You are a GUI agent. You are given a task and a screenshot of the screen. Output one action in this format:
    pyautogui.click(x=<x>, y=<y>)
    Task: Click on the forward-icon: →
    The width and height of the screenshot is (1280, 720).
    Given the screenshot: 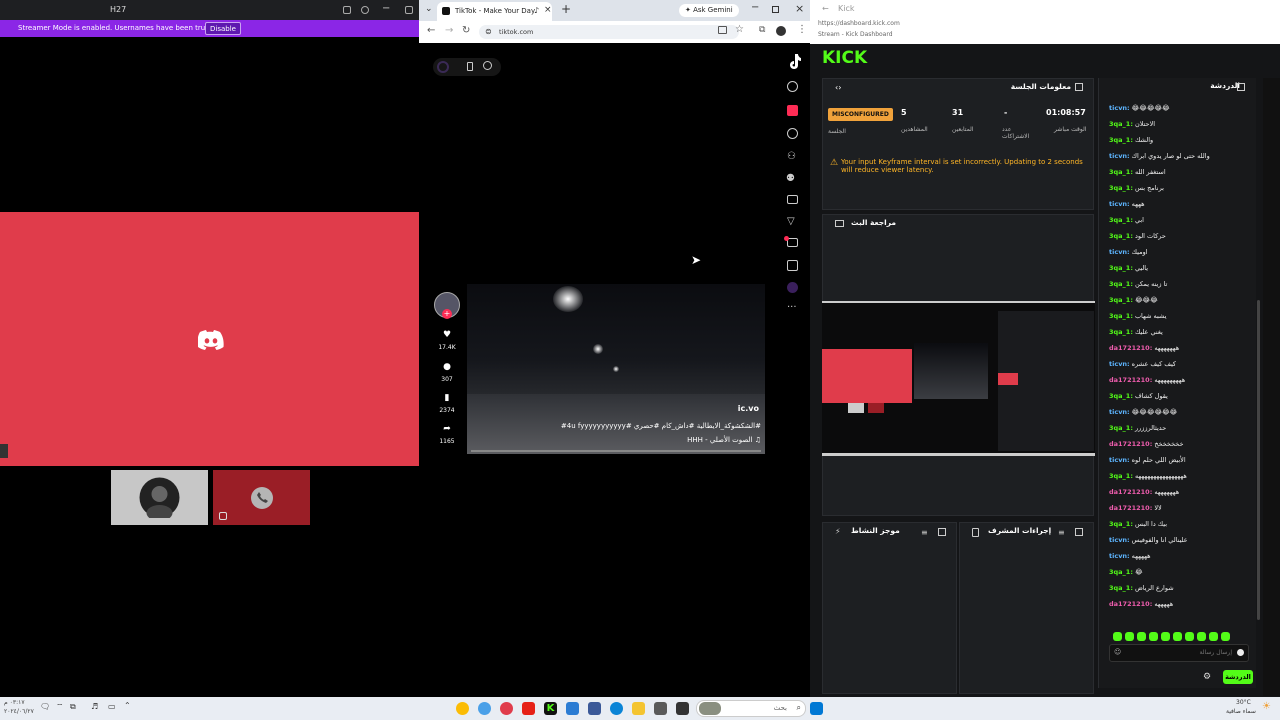 What is the action you would take?
    pyautogui.click(x=449, y=30)
    